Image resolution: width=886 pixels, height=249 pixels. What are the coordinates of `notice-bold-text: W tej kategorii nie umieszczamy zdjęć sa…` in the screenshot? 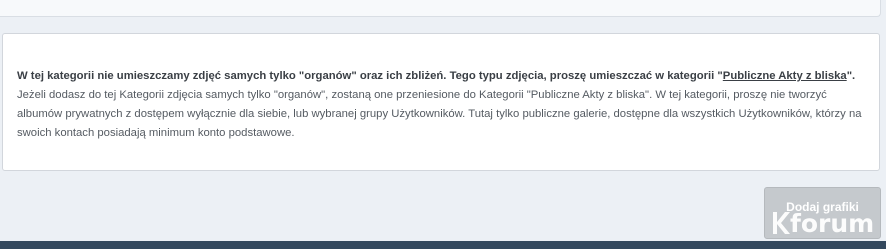 It's located at (370, 76).